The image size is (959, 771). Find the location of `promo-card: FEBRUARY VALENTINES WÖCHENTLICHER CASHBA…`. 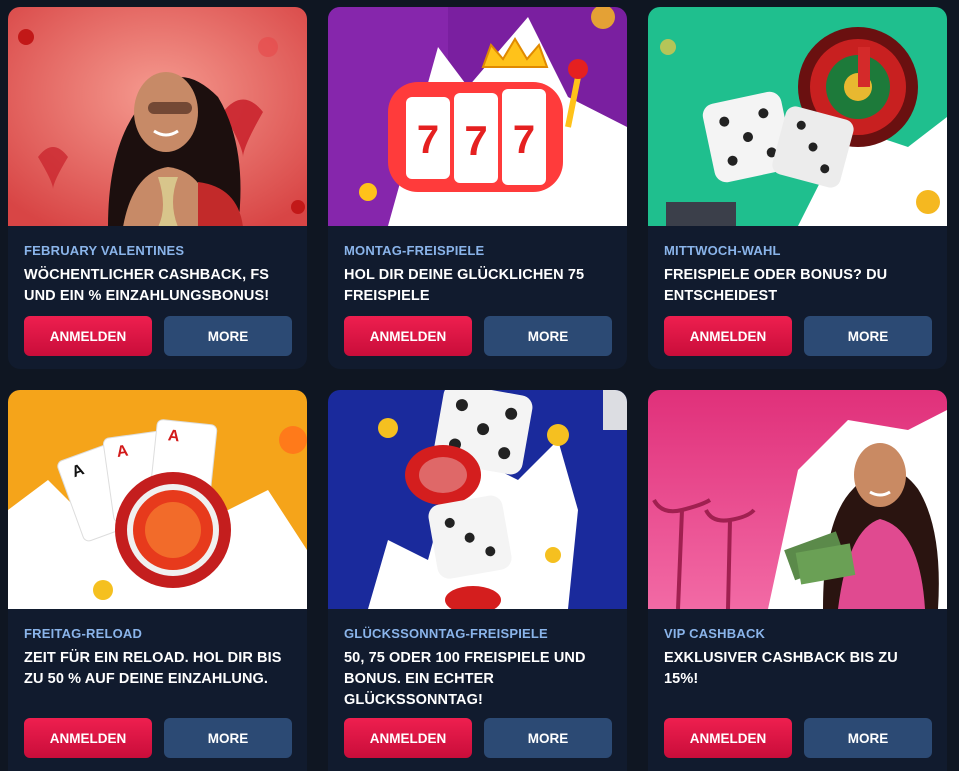

promo-card: FEBRUARY VALENTINES WÖCHENTLICHER CASHBA… is located at coordinates (157, 188).